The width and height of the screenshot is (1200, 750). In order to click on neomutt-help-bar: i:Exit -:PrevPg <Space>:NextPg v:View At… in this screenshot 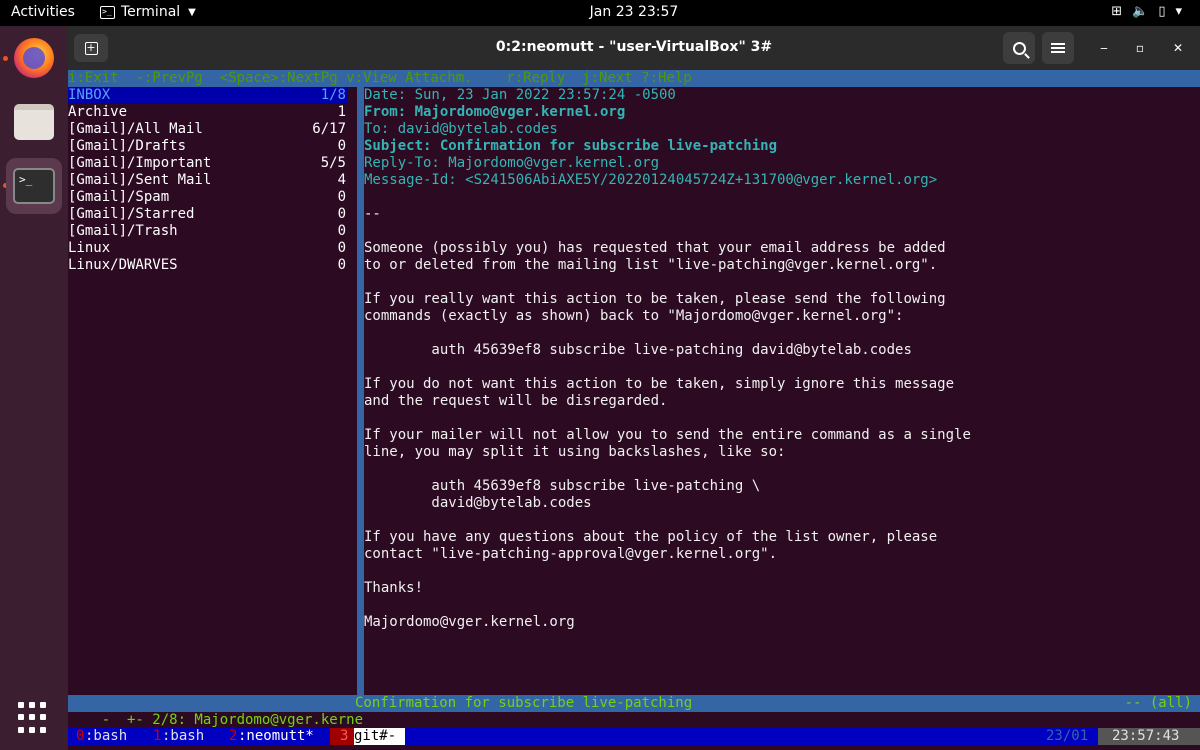, I will do `click(634, 78)`.